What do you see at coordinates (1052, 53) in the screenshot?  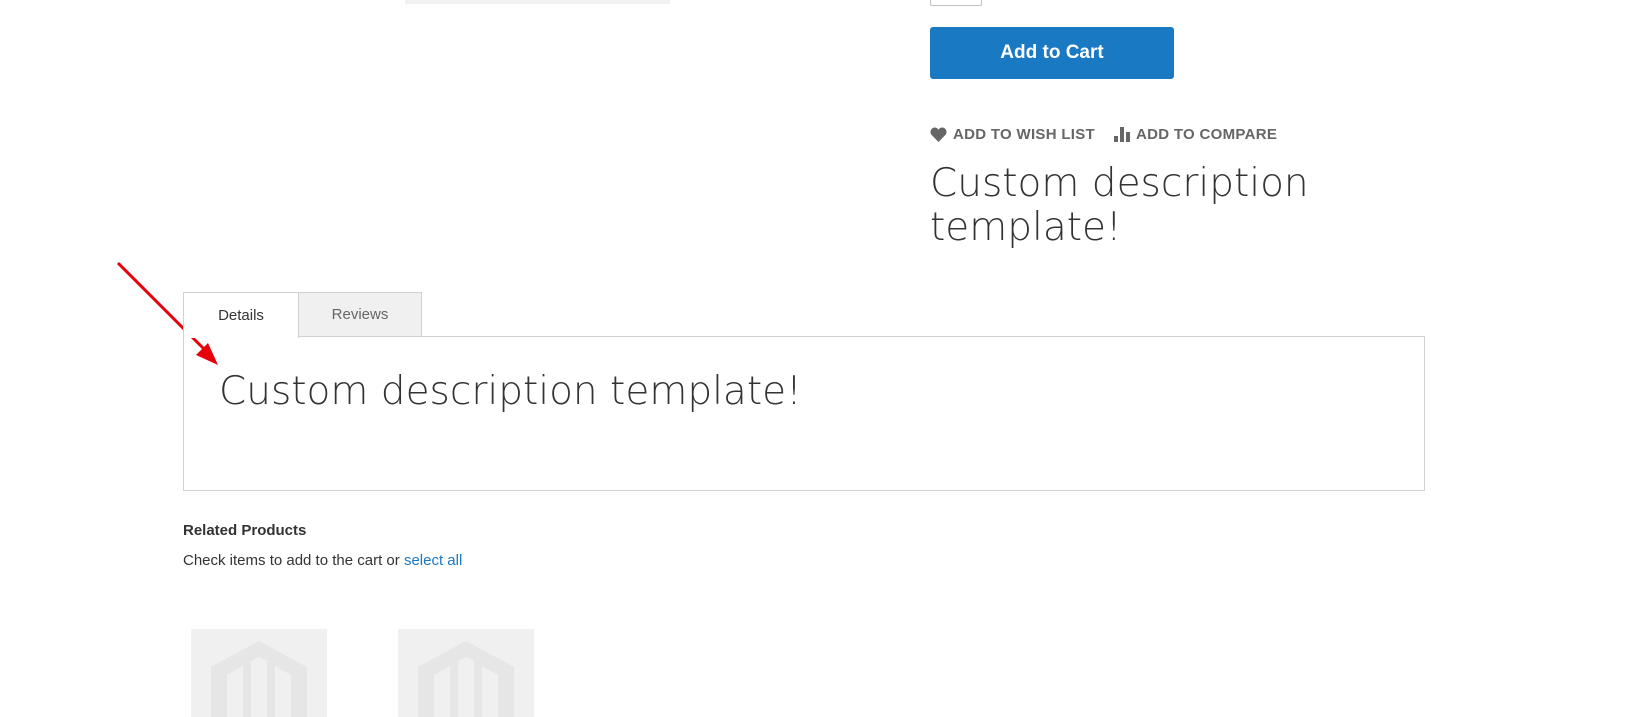 I see `add-to-cart-button: Add to Cart` at bounding box center [1052, 53].